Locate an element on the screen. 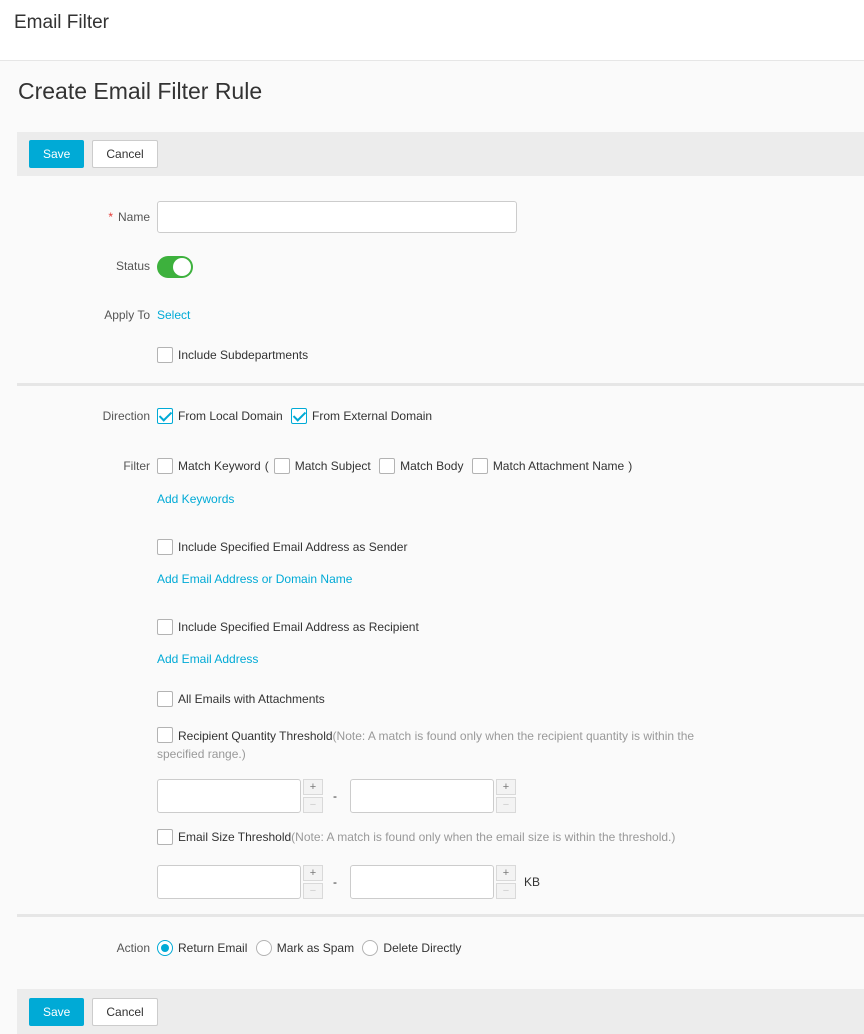  recipient-max-stepper: + − is located at coordinates (433, 796).